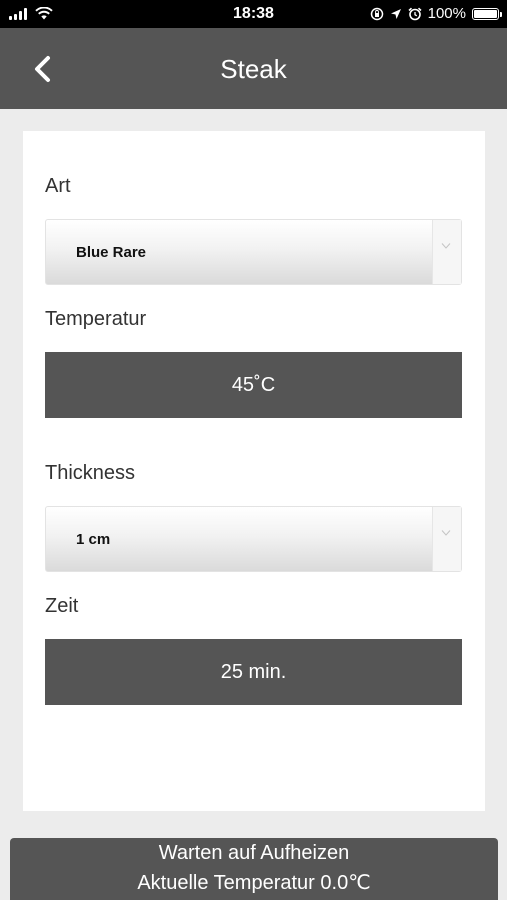 Image resolution: width=507 pixels, height=900 pixels. What do you see at coordinates (111, 252) in the screenshot?
I see `art-select-value: Blue Rare` at bounding box center [111, 252].